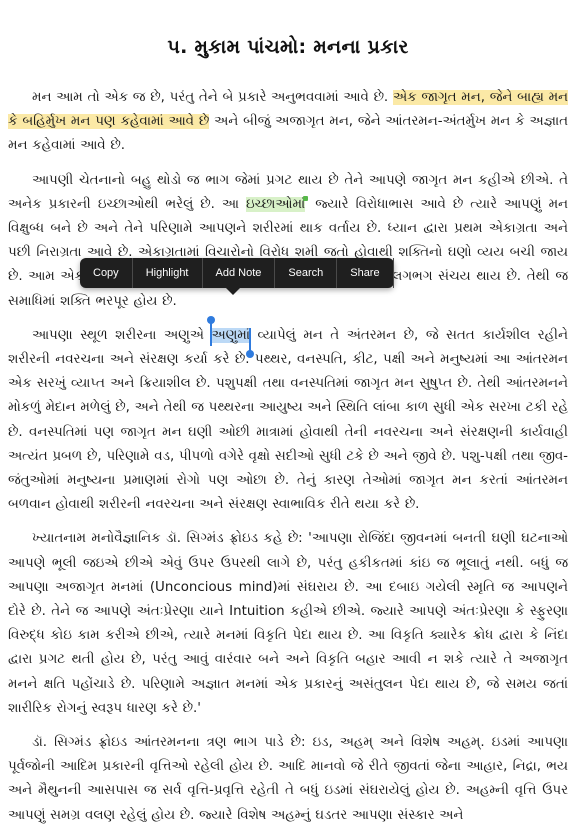 The width and height of the screenshot is (576, 828). I want to click on paragraph-3-text-a: આપણા સ્થૂળ શરીરના અણુએ, so click(122, 335).